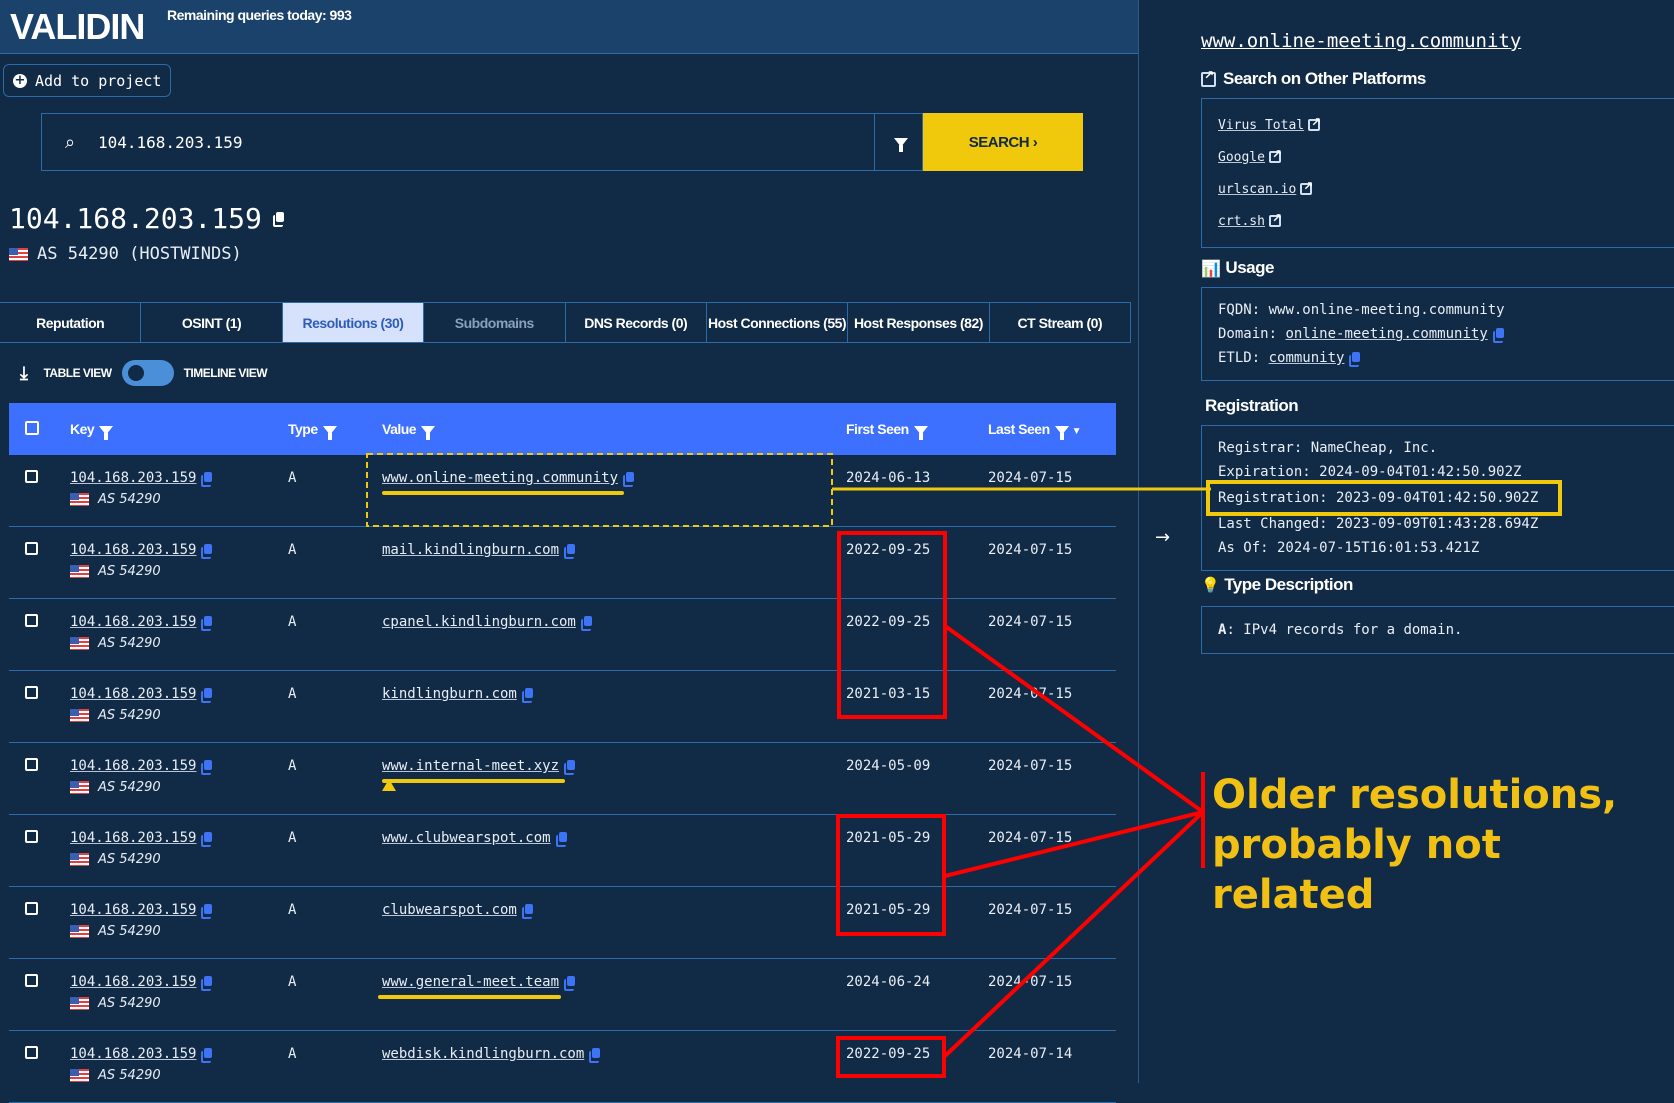 The width and height of the screenshot is (1674, 1103). I want to click on urlscan-link: urlscan.io, so click(1257, 189).